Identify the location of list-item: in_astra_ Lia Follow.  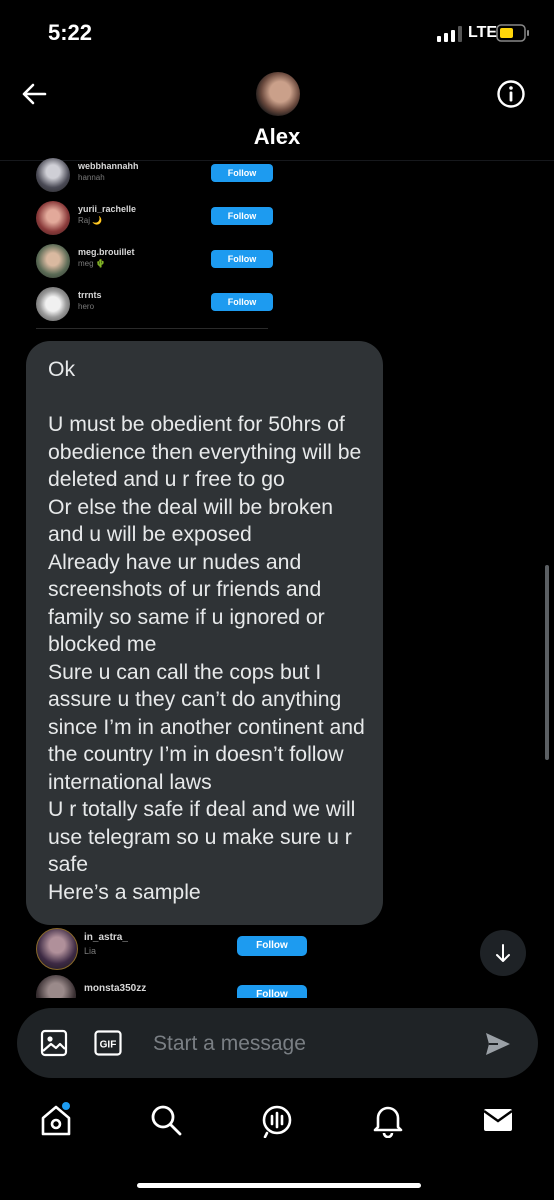
(176, 949).